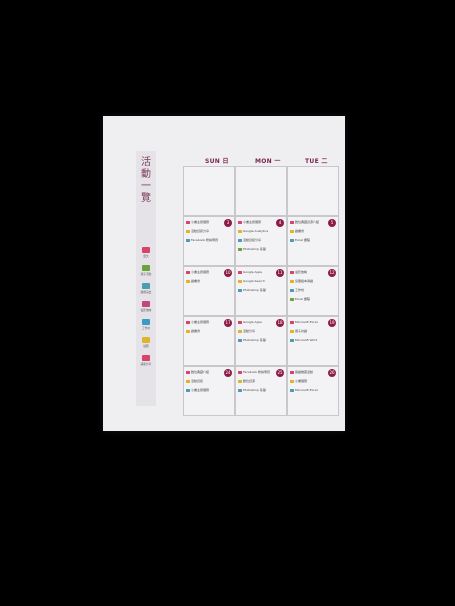 This screenshot has width=455, height=606. I want to click on day-cell: 11 Google Apps Google Search Photoshop 基礎, so click(261, 291).